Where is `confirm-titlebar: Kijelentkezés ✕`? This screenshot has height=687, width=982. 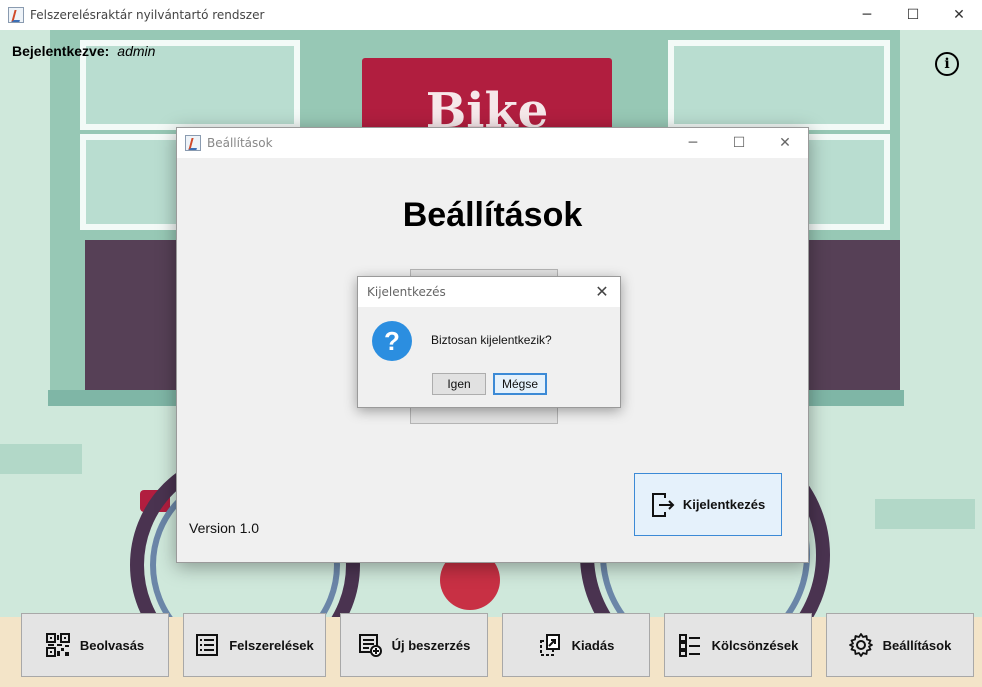 confirm-titlebar: Kijelentkezés ✕ is located at coordinates (489, 292).